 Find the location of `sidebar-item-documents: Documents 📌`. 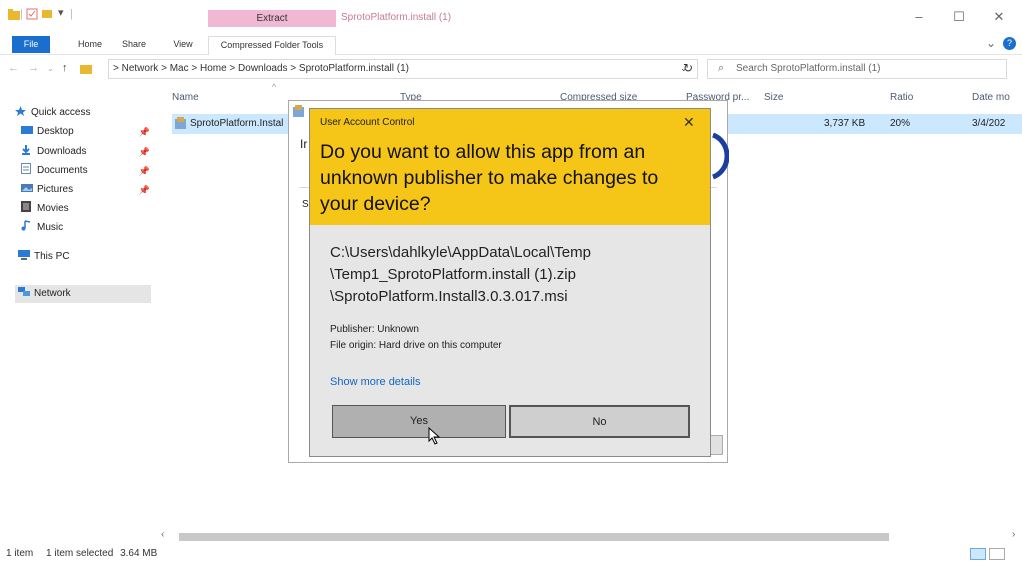

sidebar-item-documents: Documents 📌 is located at coordinates (86, 171).